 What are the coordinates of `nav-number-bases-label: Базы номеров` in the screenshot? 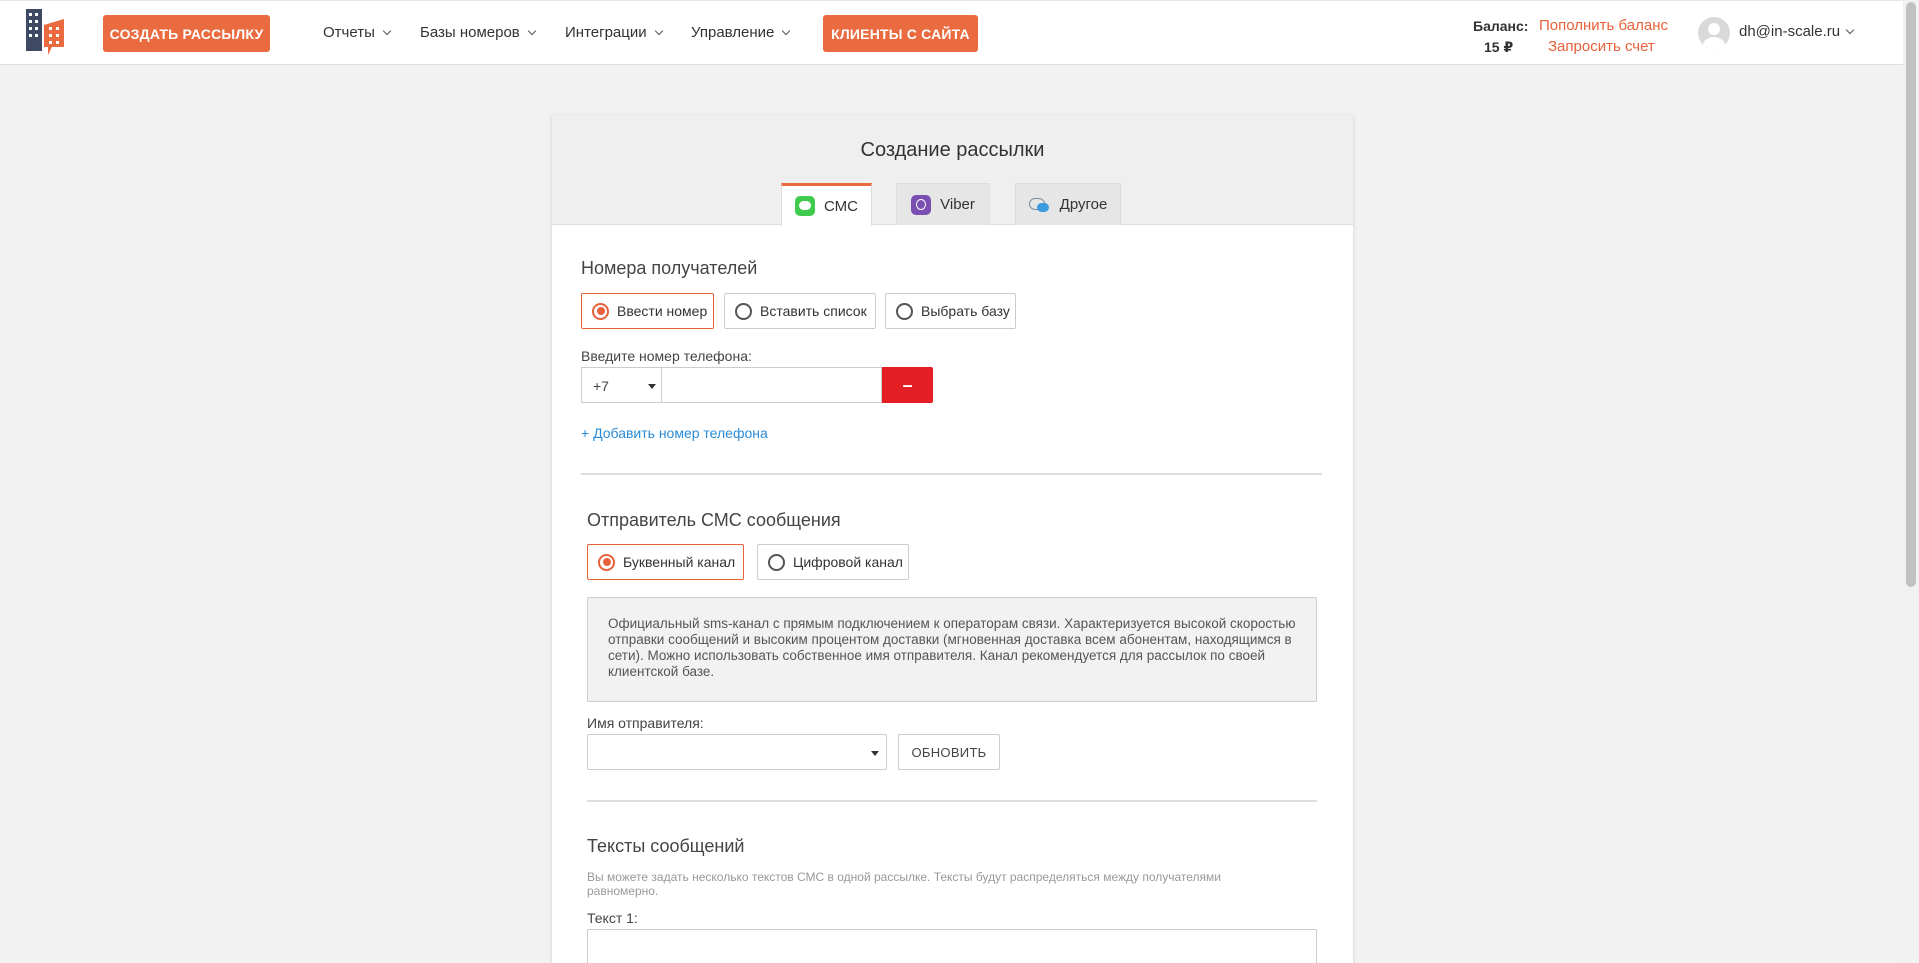 It's located at (470, 32).